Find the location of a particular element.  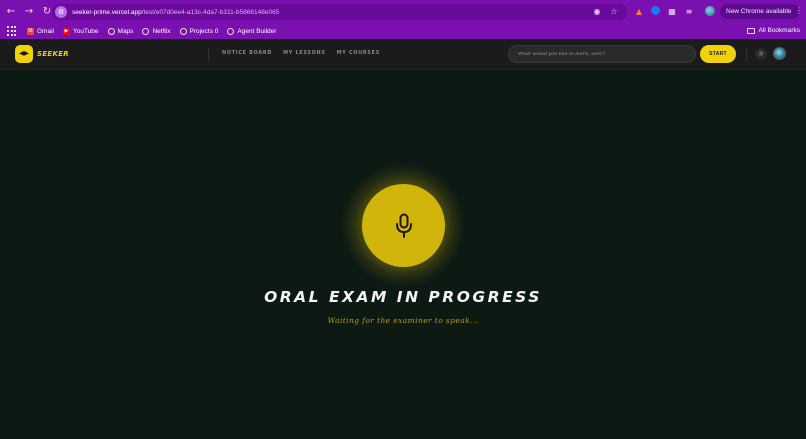

microphone-icon is located at coordinates (403, 225).